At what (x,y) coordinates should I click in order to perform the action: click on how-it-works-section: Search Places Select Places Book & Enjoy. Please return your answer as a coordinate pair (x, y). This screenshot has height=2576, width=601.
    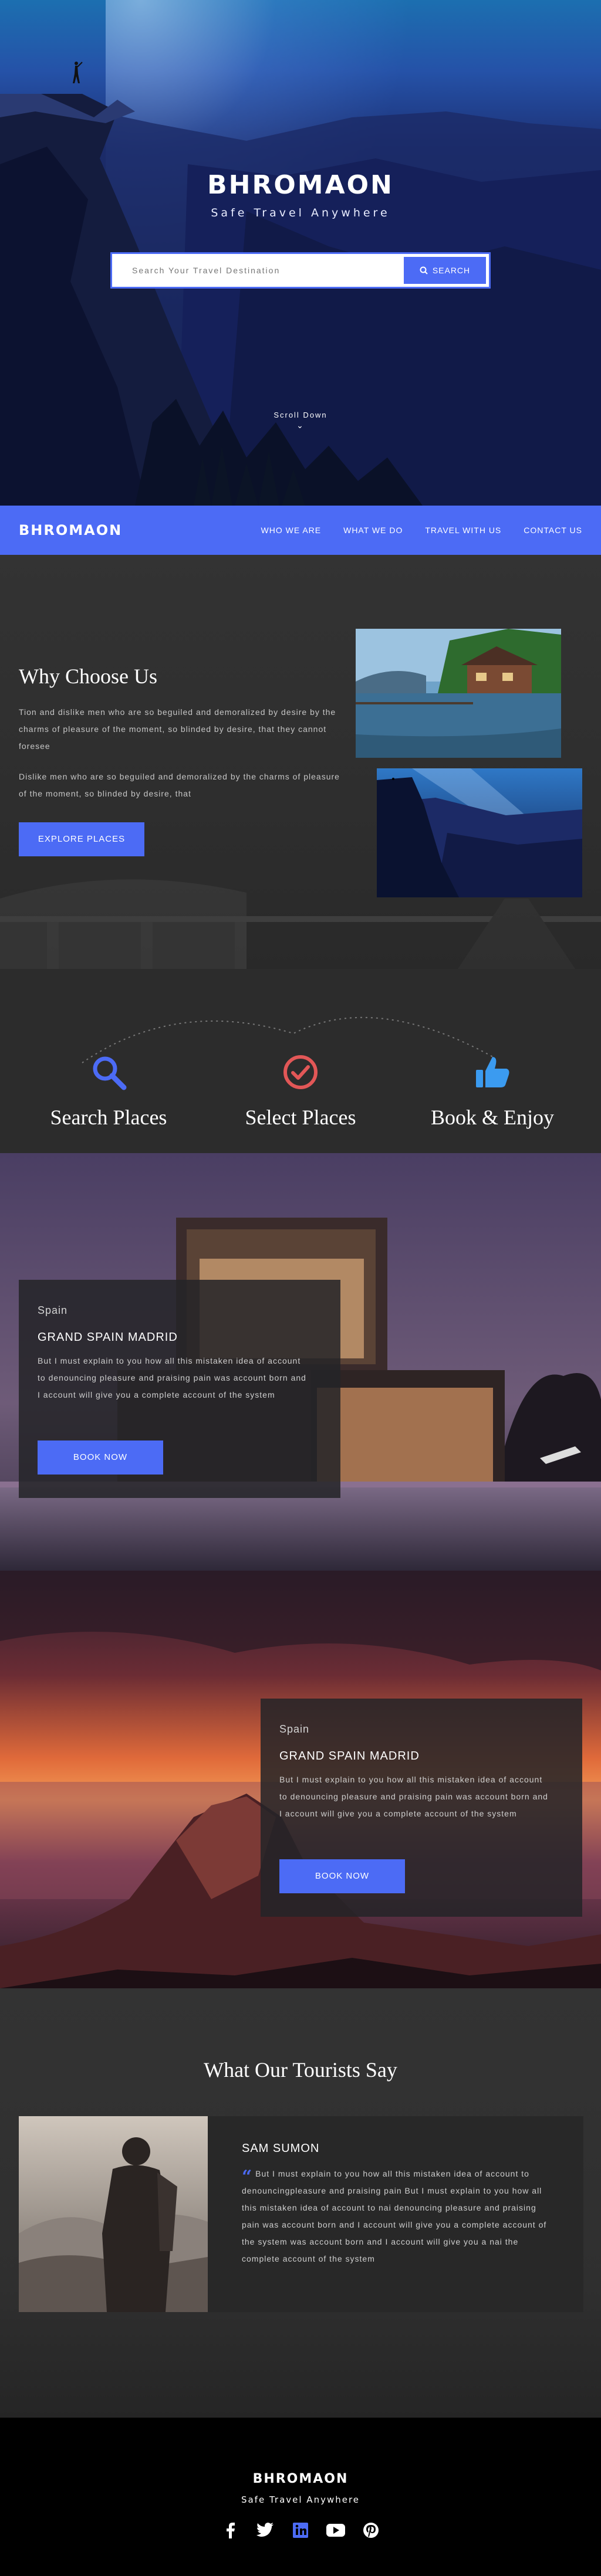
    Looking at the image, I should click on (300, 1061).